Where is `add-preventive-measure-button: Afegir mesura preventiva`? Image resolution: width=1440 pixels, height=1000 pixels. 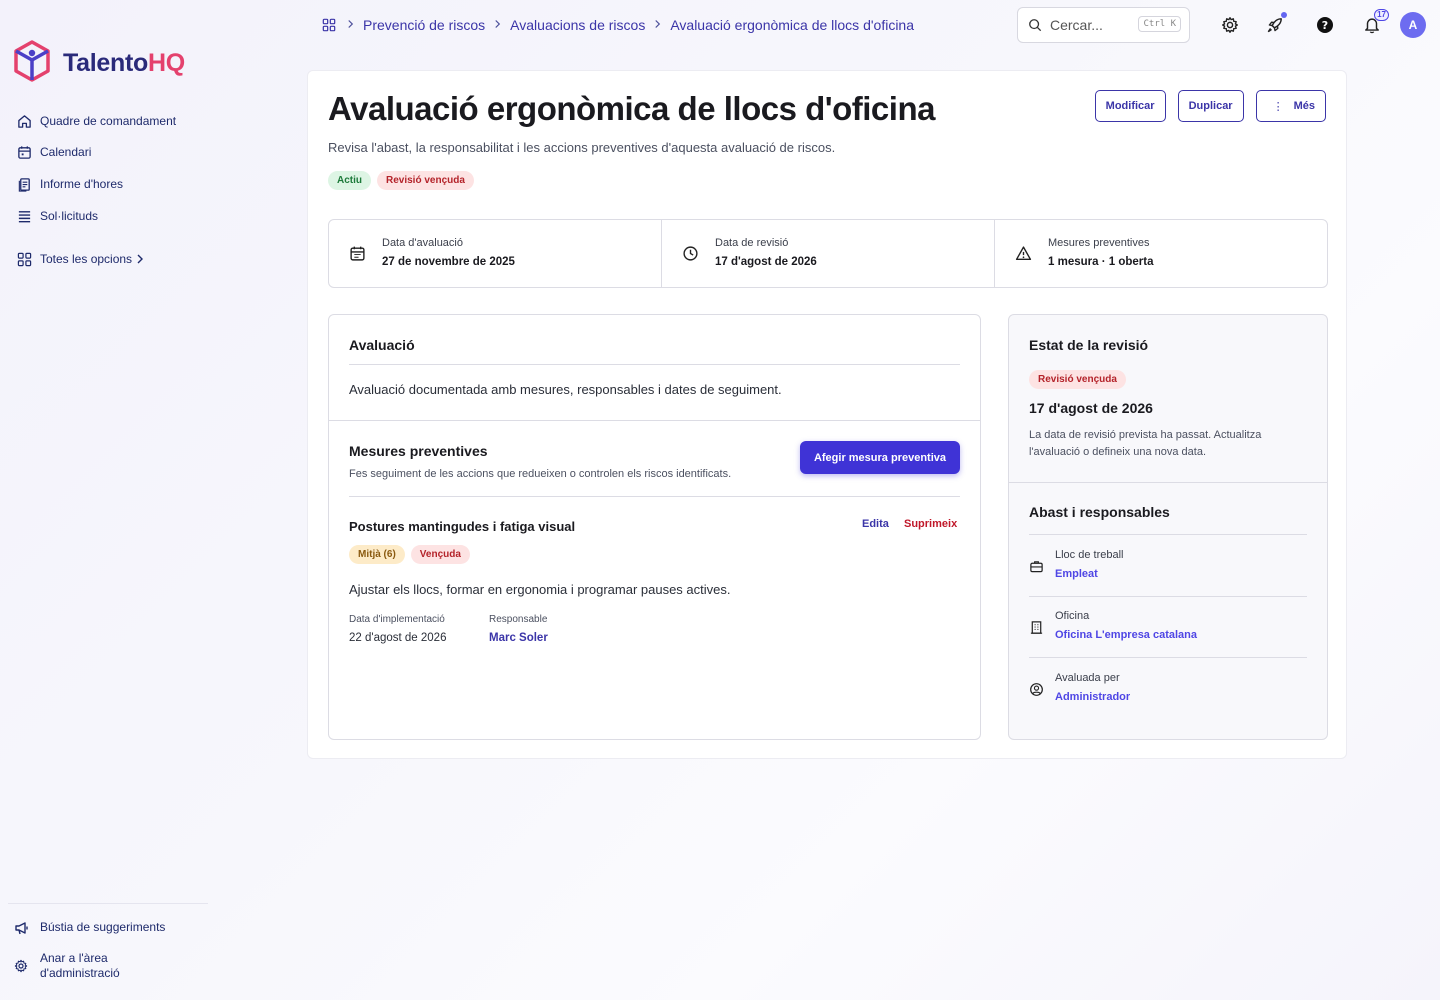 add-preventive-measure-button: Afegir mesura preventiva is located at coordinates (879, 457).